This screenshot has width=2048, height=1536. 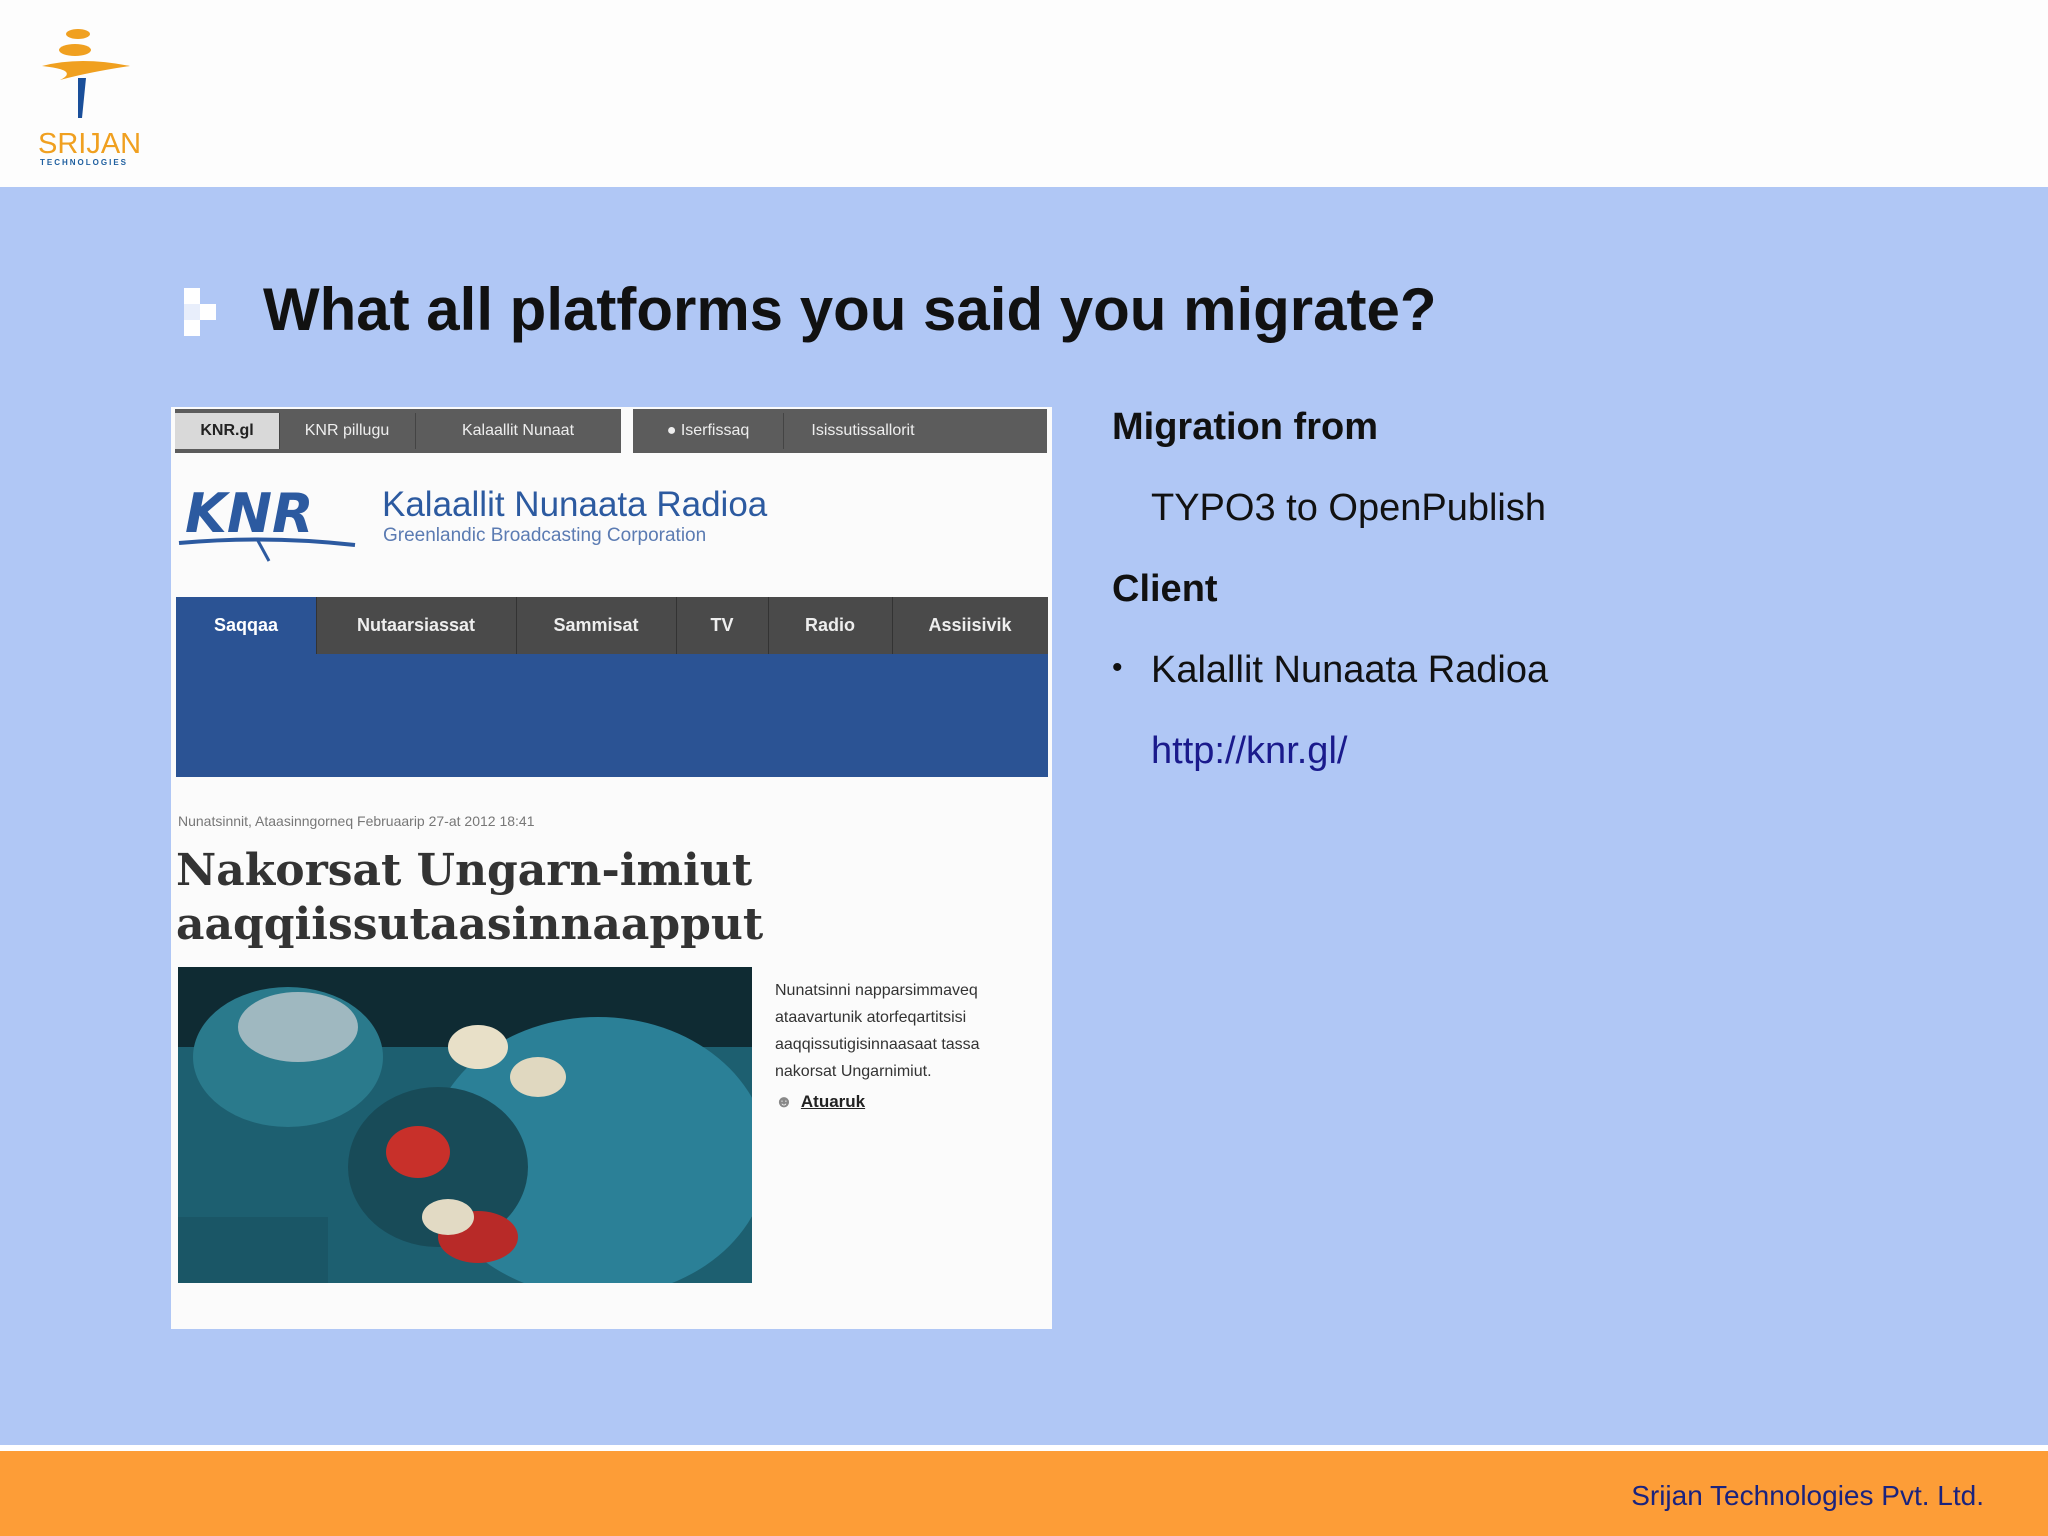 I want to click on nav-item-topics: Sammisat, so click(x=596, y=625).